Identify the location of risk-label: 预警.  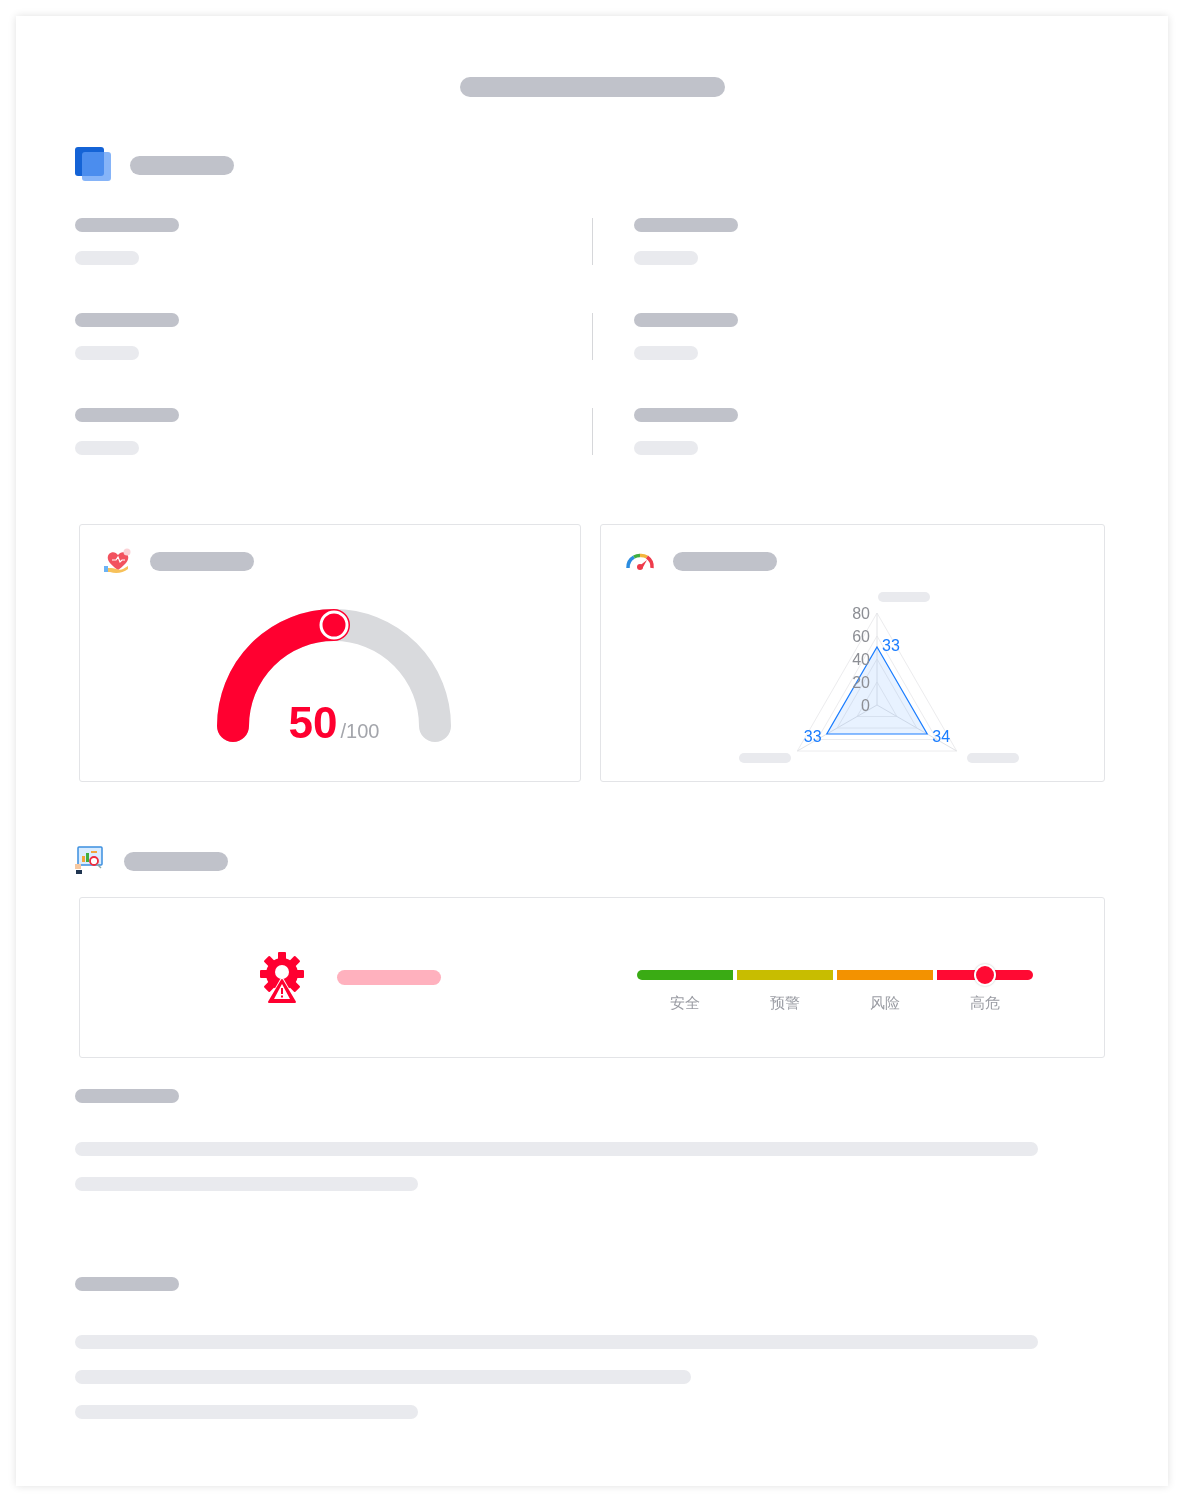
(785, 1003).